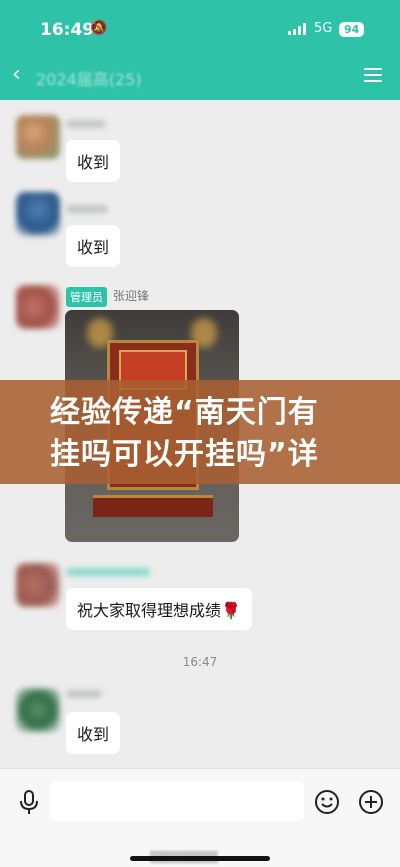 The width and height of the screenshot is (400, 867). Describe the element at coordinates (200, 29) in the screenshot. I see `status-bar: 16:49 🔕 5G 94` at that location.